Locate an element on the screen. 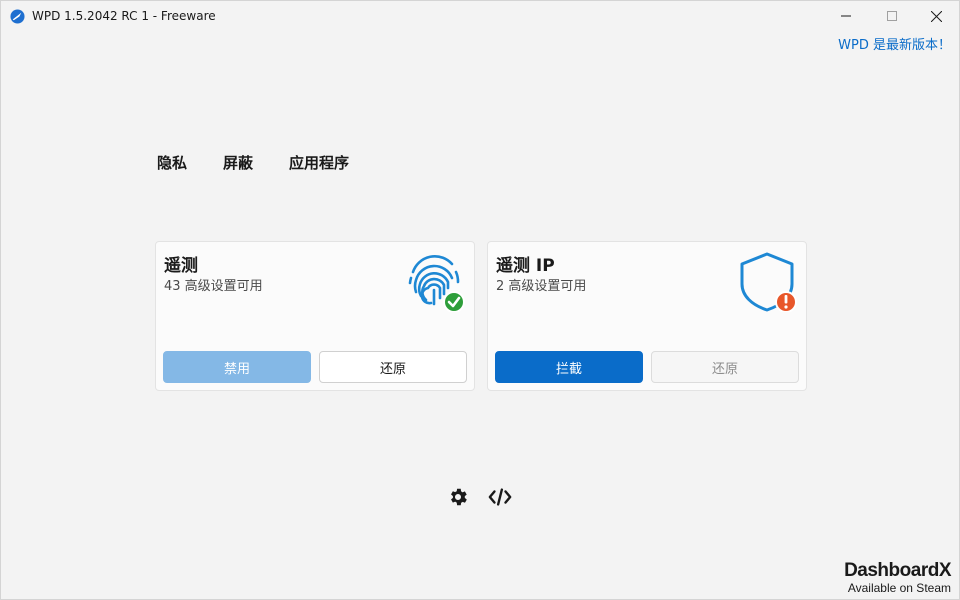 This screenshot has height=600, width=960. minimize-icon is located at coordinates (846, 16).